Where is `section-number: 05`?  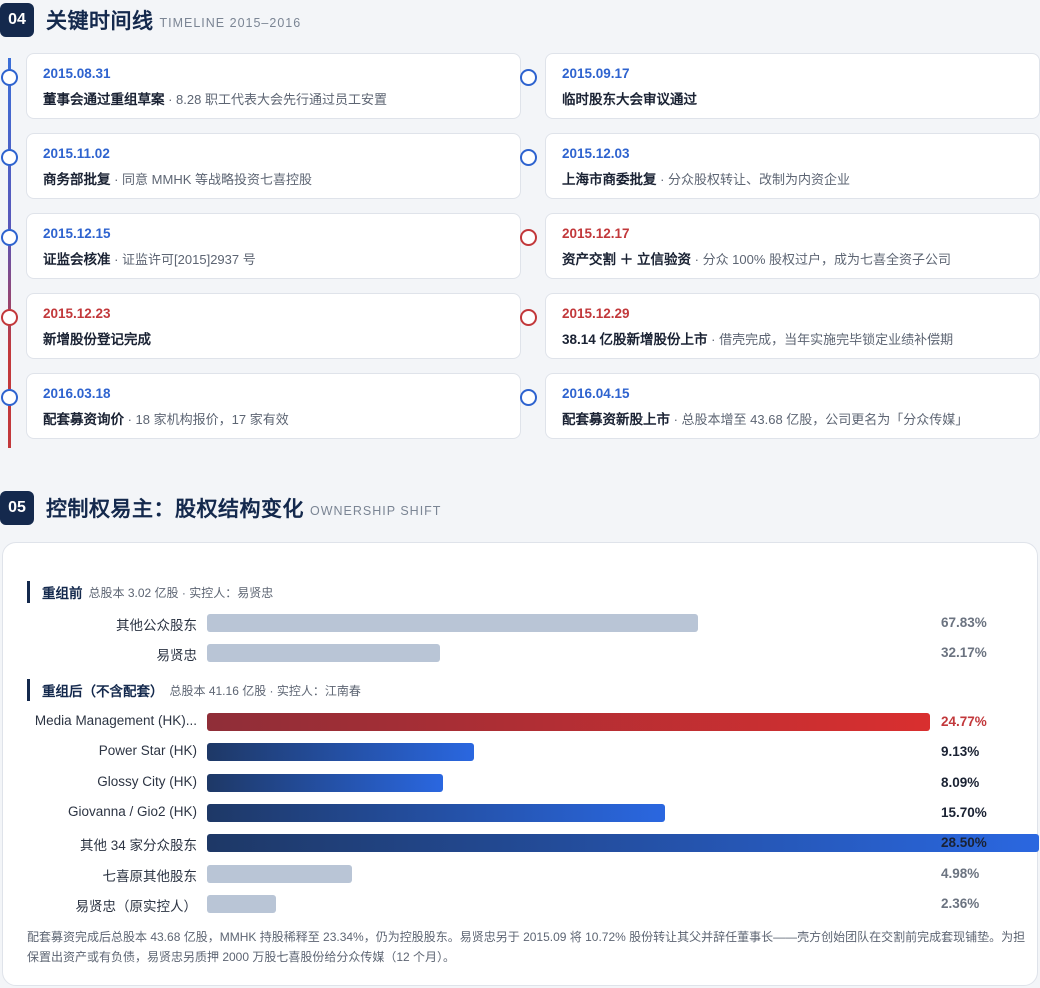 section-number: 05 is located at coordinates (17, 508).